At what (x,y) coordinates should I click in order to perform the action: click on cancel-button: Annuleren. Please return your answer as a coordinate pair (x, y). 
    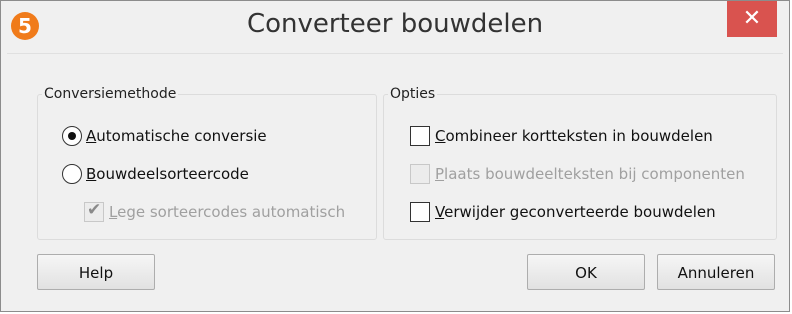
    Looking at the image, I should click on (716, 272).